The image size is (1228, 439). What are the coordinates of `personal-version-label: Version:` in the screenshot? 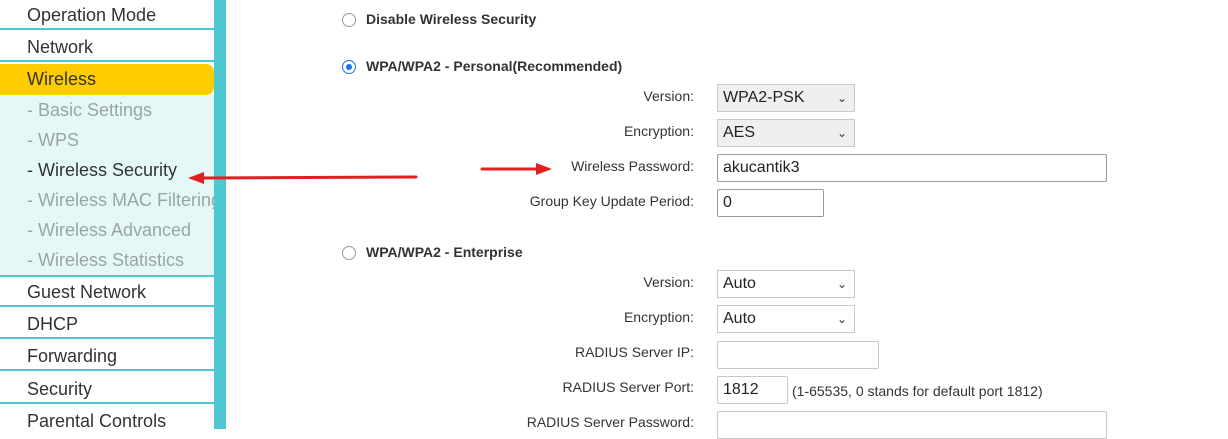 It's located at (668, 96).